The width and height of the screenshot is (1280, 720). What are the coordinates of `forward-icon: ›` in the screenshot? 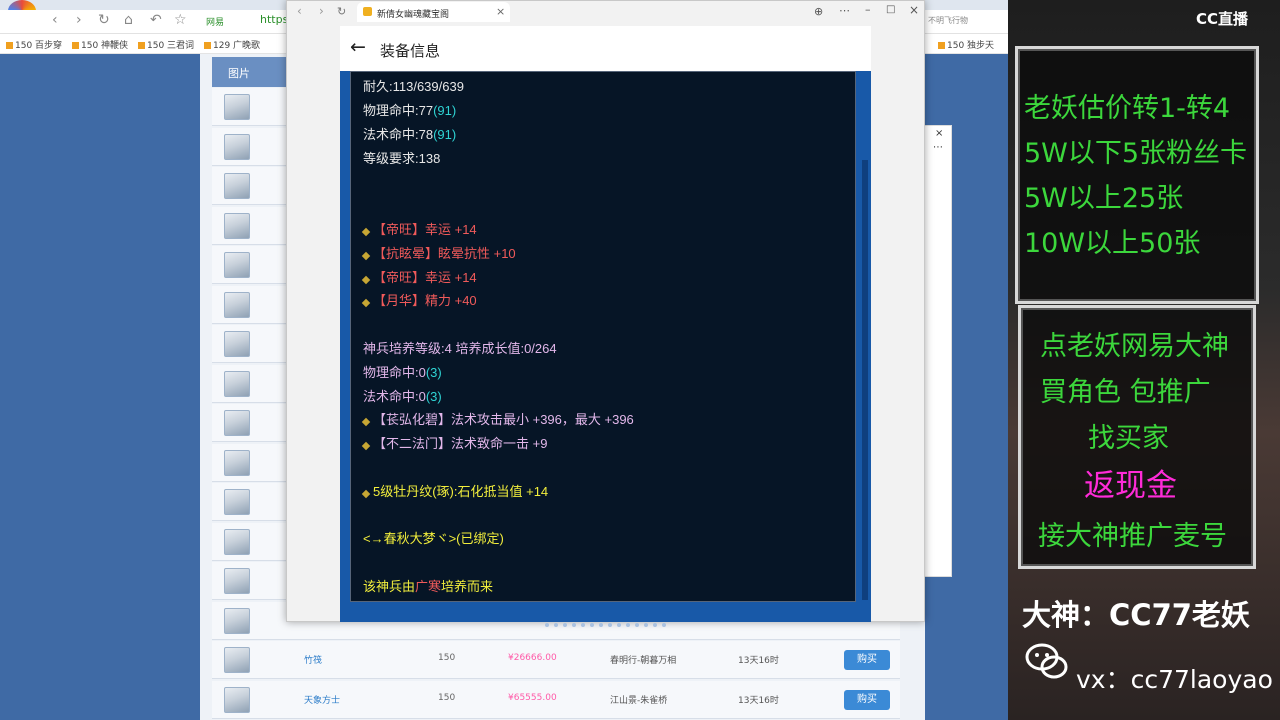 It's located at (79, 20).